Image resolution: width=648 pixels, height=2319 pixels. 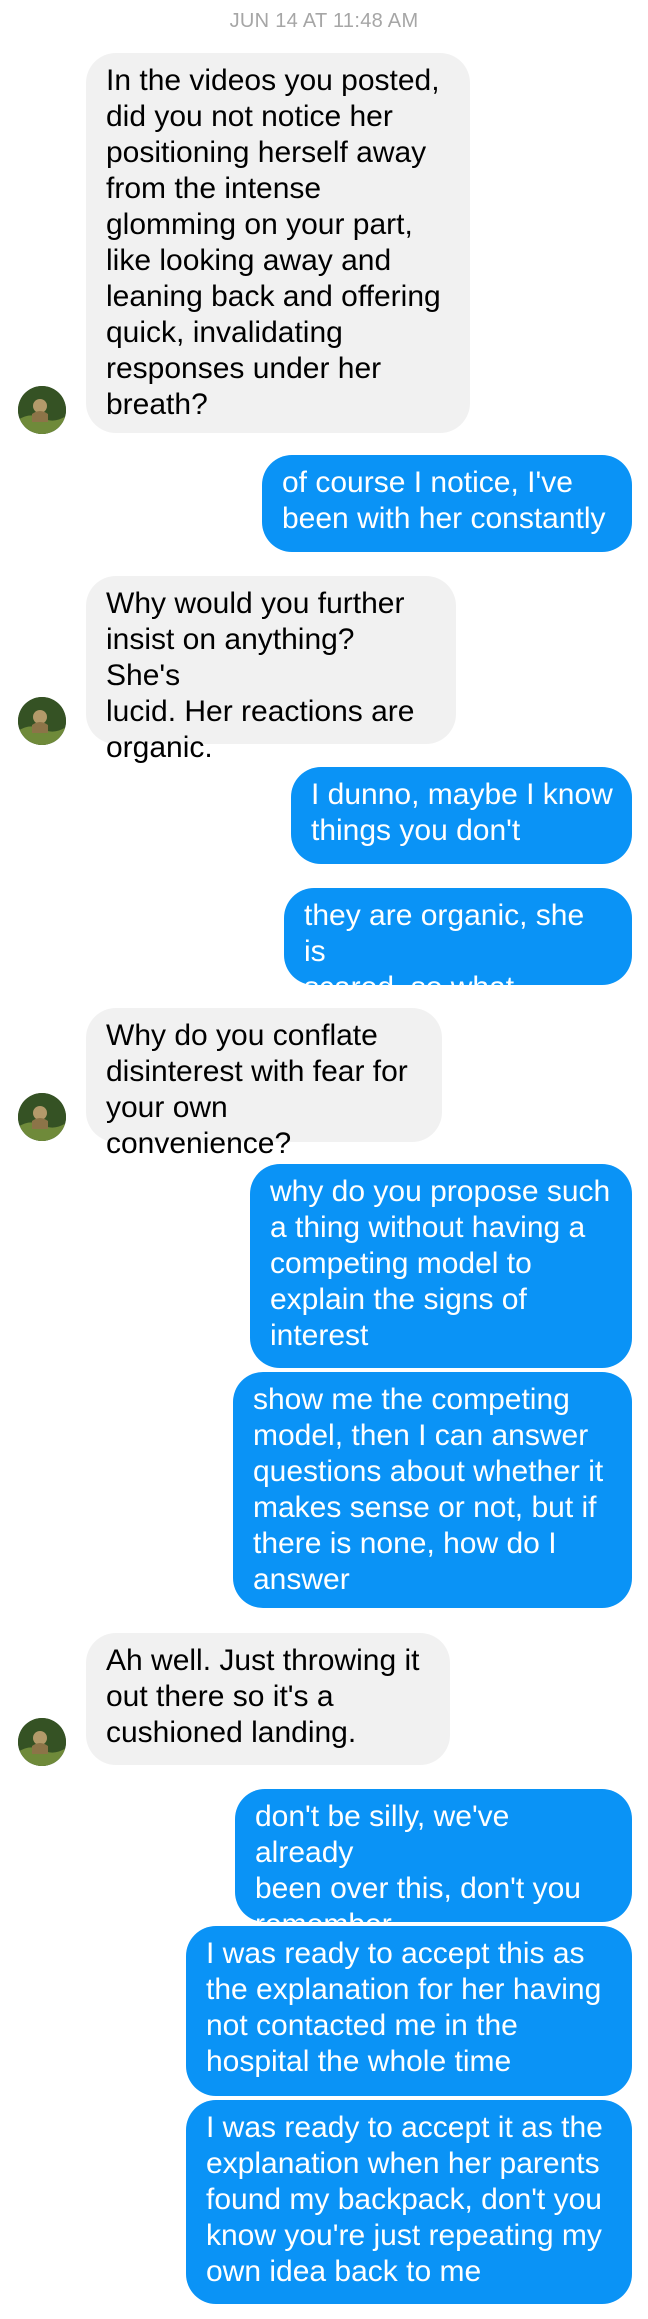 I want to click on outgoing-message: they are organic, she is scared, so what, so click(x=458, y=946).